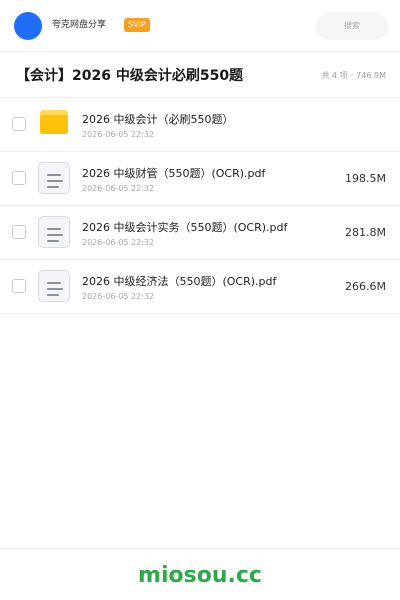 The width and height of the screenshot is (400, 600). Describe the element at coordinates (371, 75) in the screenshot. I see `total-size: 746.9M` at that location.